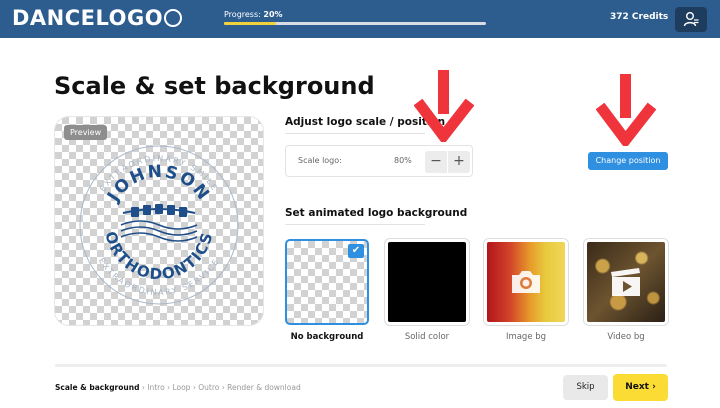  Describe the element at coordinates (427, 282) in the screenshot. I see `bg-option-solid` at that location.